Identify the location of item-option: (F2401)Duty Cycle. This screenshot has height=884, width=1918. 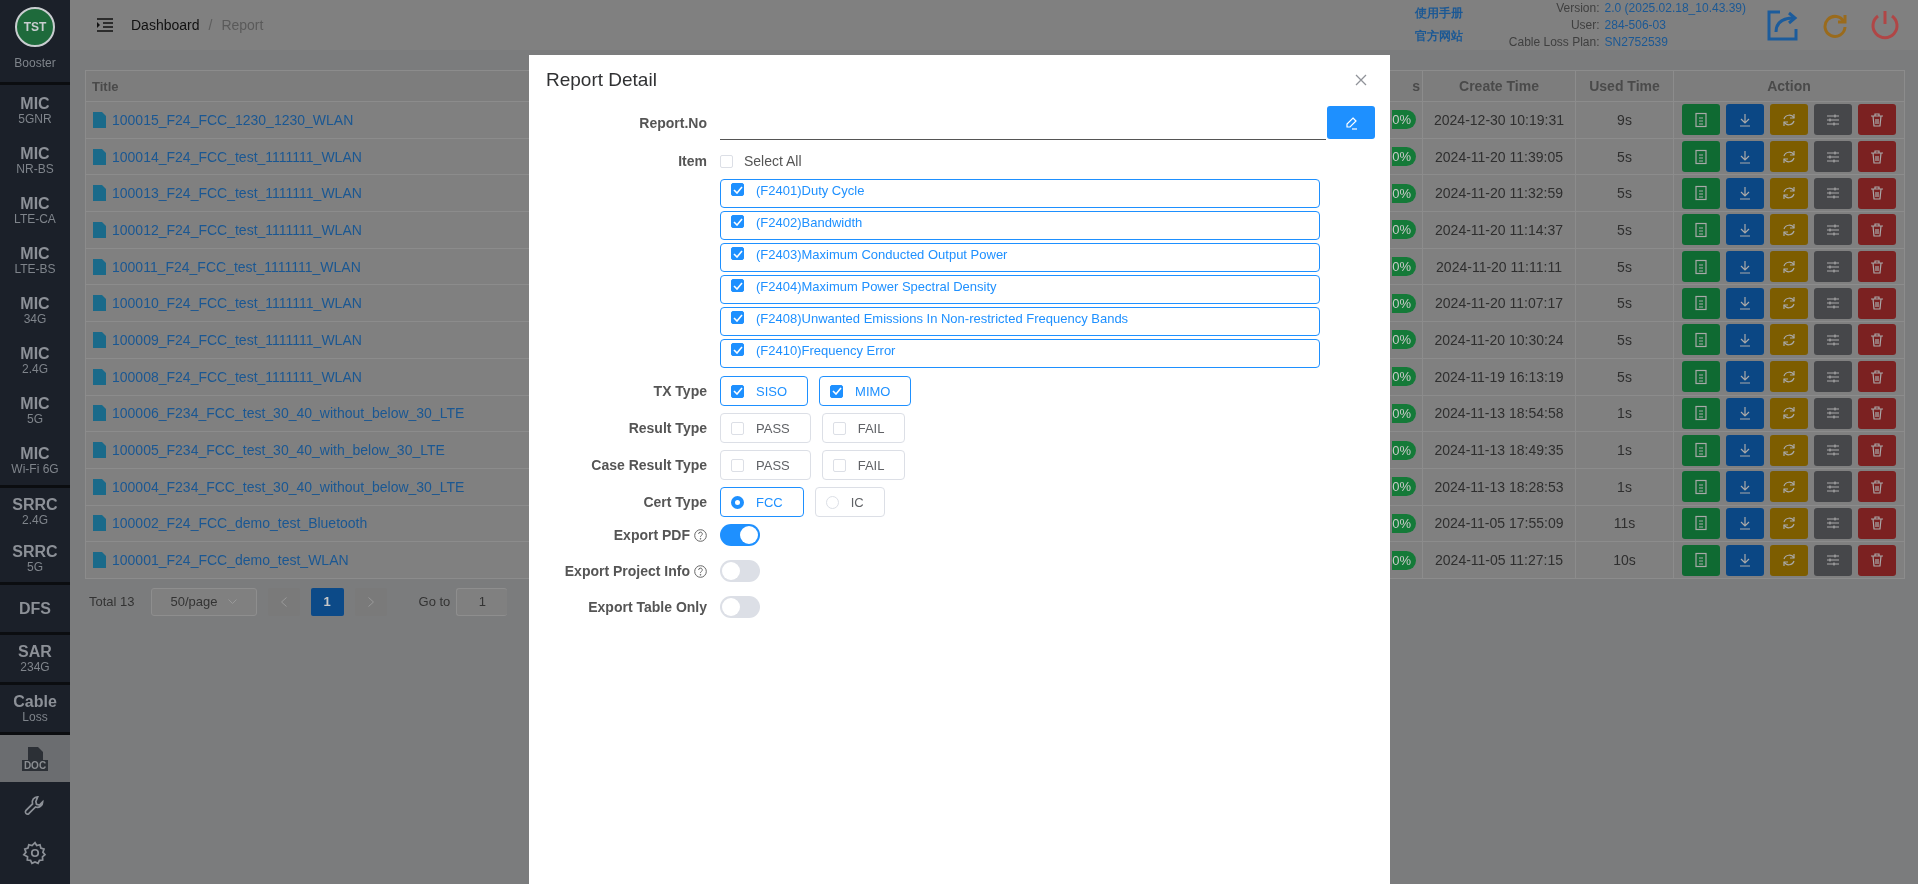
(1020, 193).